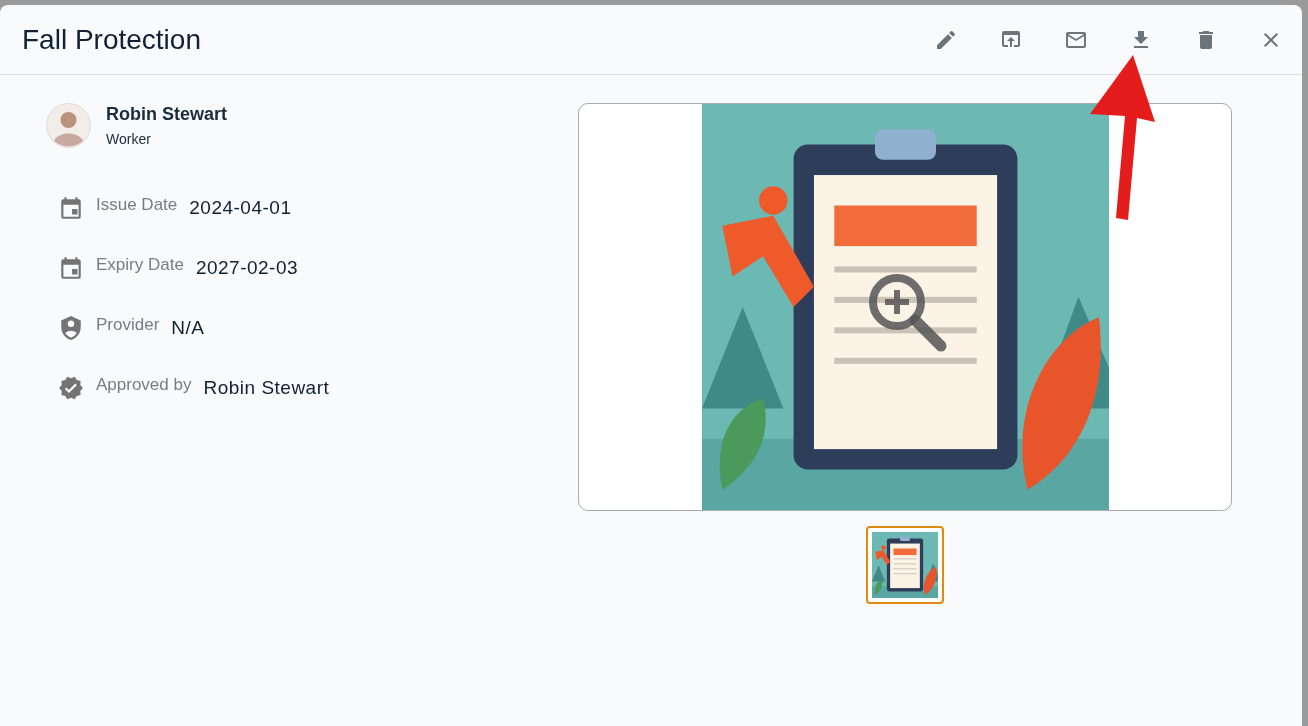  What do you see at coordinates (188, 328) in the screenshot?
I see `detail-value: N/A` at bounding box center [188, 328].